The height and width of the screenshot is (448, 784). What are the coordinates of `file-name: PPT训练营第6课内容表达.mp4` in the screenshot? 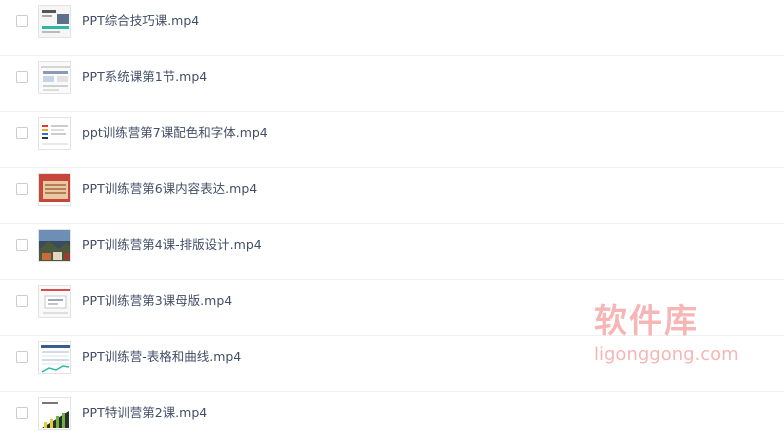 It's located at (169, 189).